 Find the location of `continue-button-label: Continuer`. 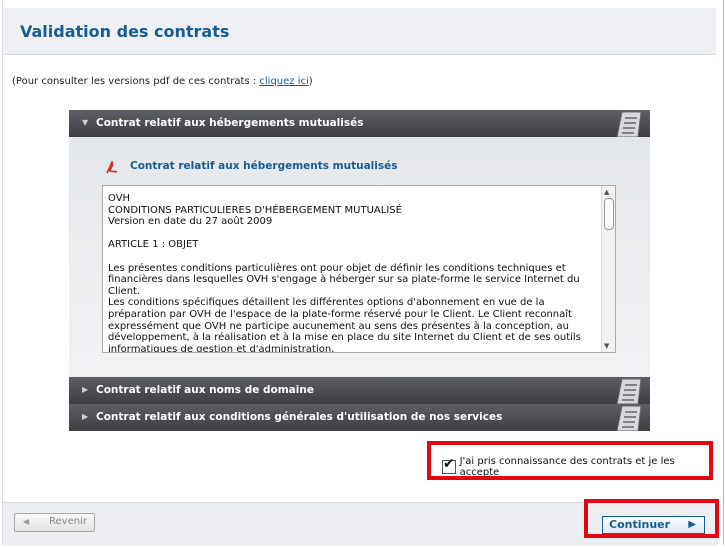

continue-button-label: Continuer is located at coordinates (640, 524).